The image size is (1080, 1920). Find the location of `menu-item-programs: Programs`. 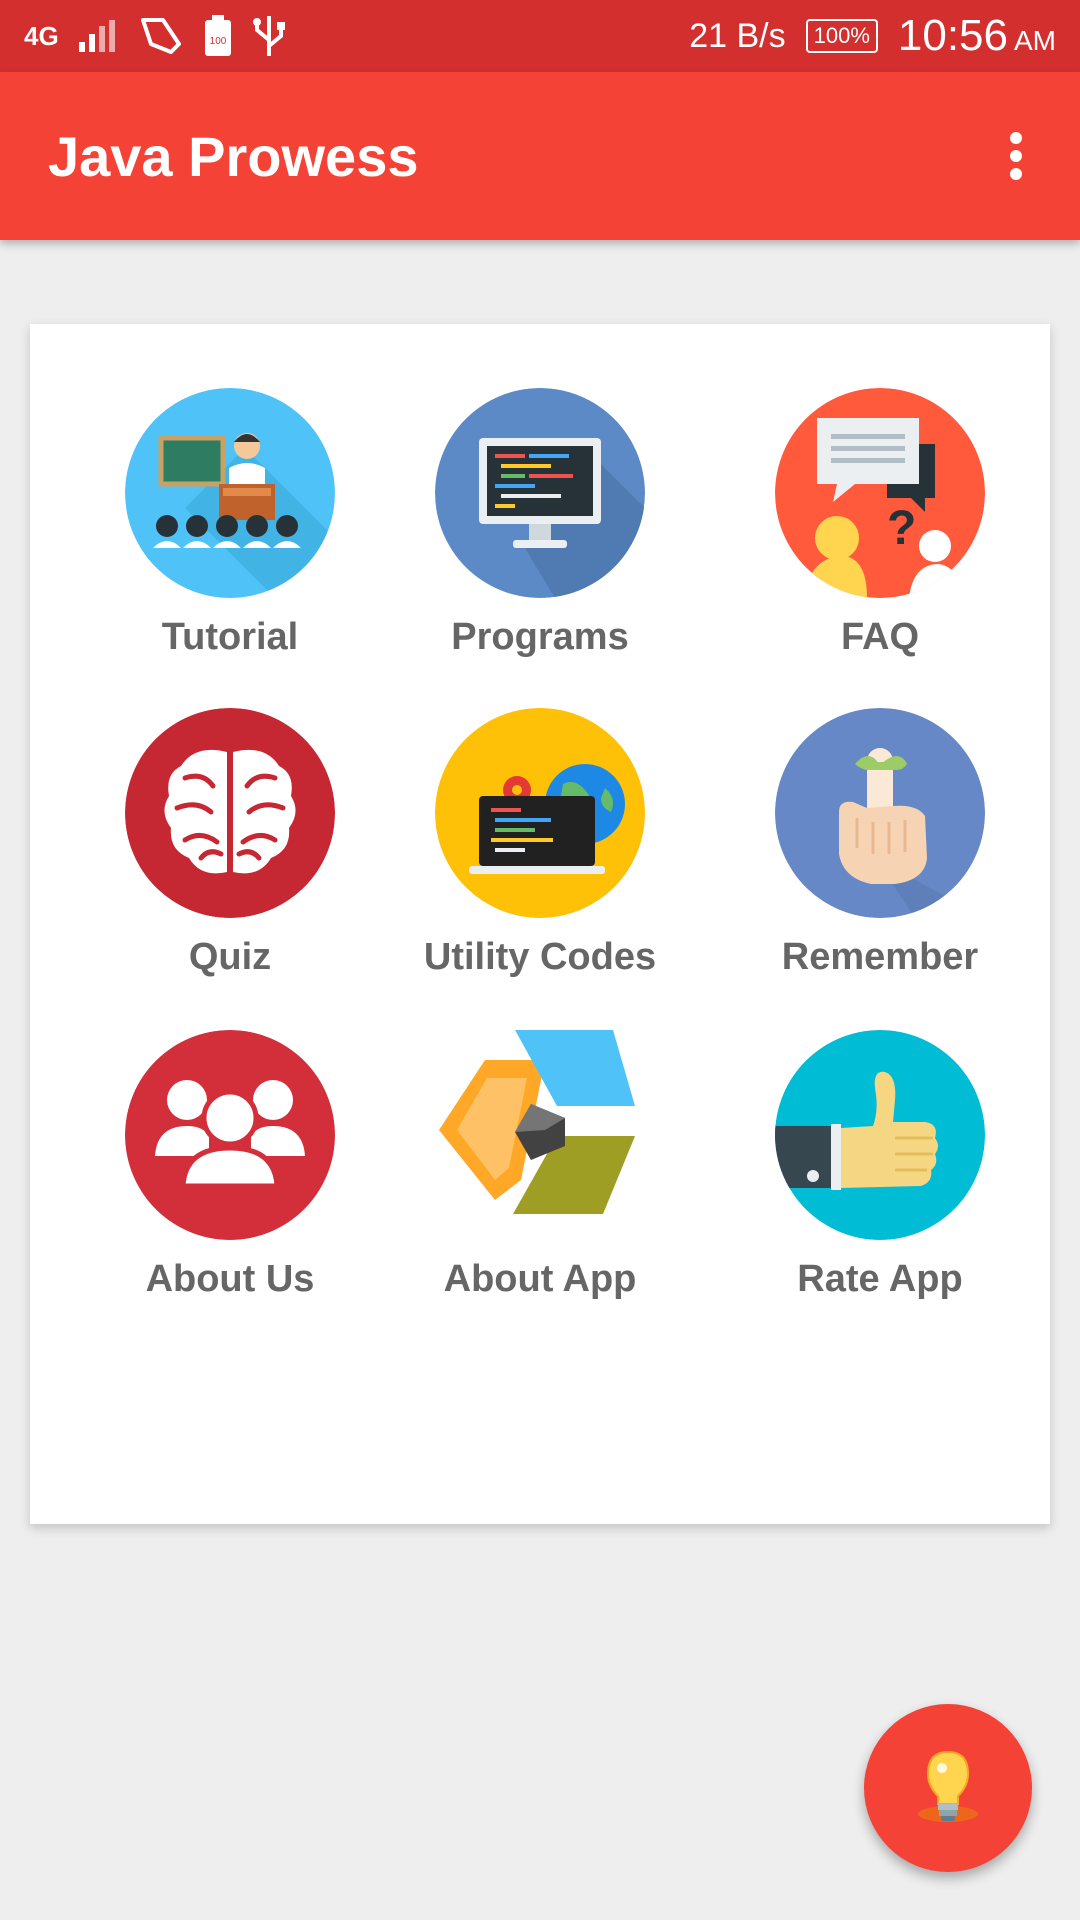

menu-item-programs: Programs is located at coordinates (540, 538).